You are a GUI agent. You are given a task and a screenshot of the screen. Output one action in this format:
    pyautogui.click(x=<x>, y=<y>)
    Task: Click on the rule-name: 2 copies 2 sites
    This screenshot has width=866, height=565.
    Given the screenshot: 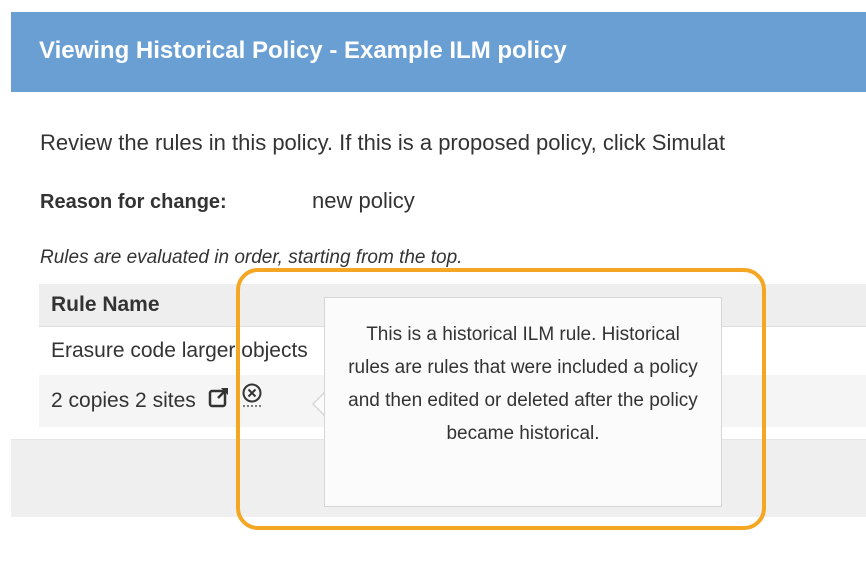 What is the action you would take?
    pyautogui.click(x=123, y=400)
    